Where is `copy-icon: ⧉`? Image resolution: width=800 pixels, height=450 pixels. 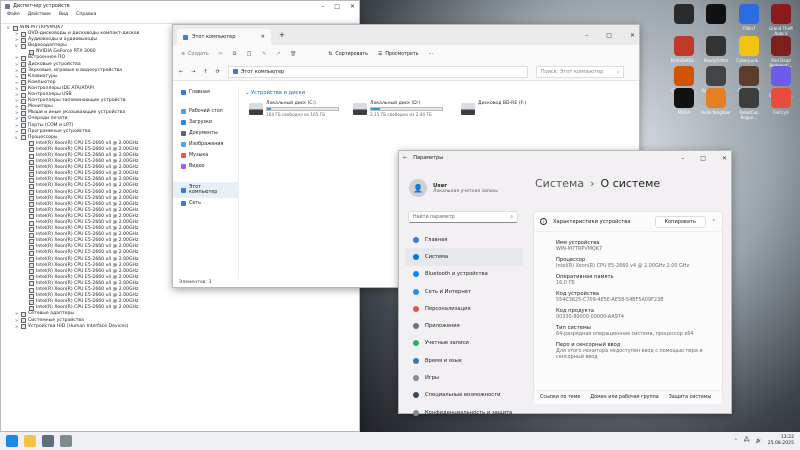 copy-icon: ⧉ is located at coordinates (234, 54).